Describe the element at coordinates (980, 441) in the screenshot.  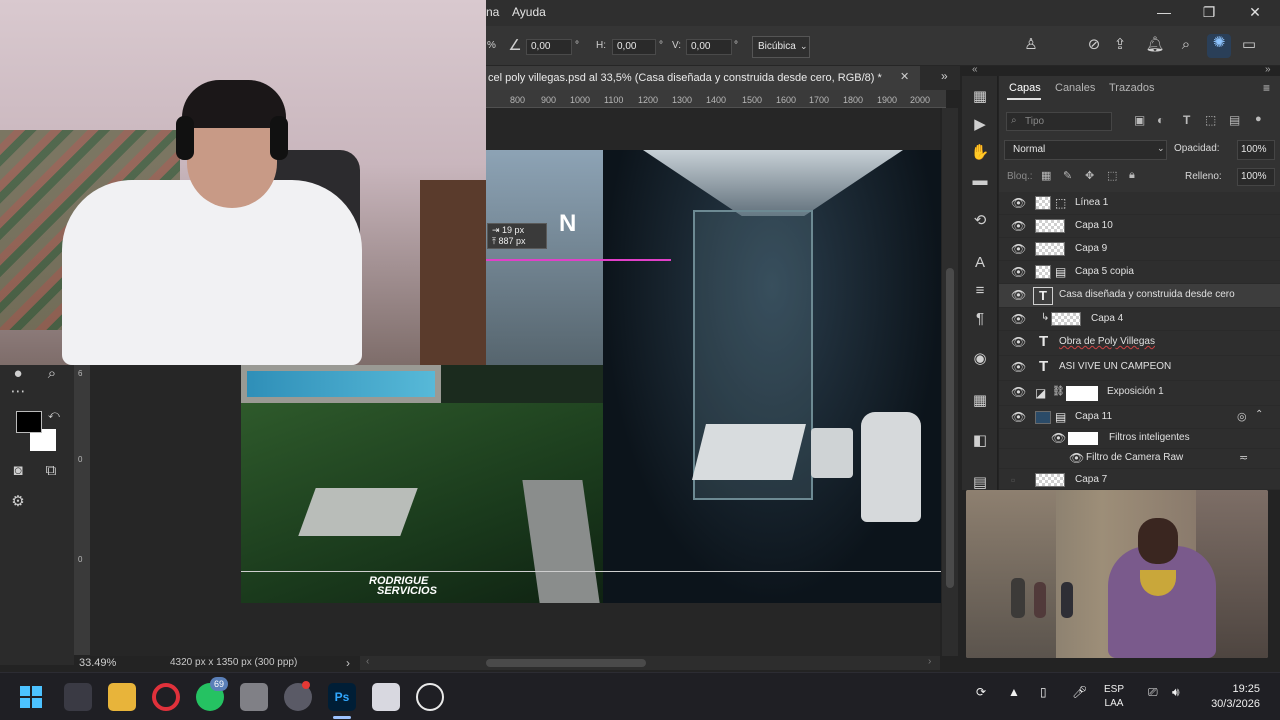
I see `gradients-icon: ◧` at that location.